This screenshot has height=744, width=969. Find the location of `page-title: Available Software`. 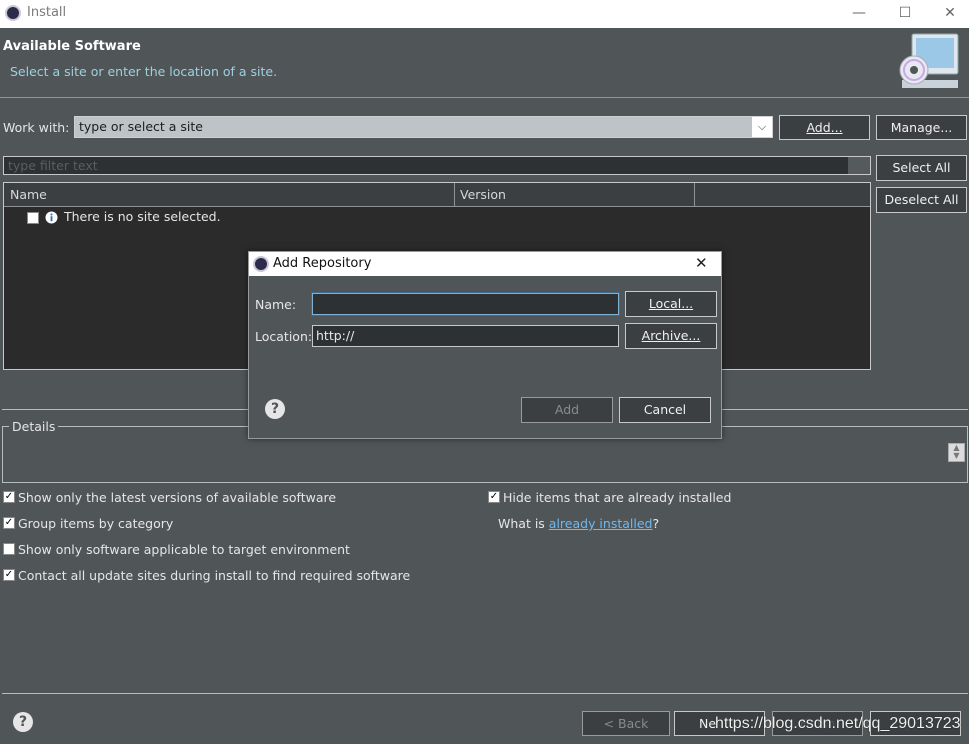

page-title: Available Software is located at coordinates (72, 46).